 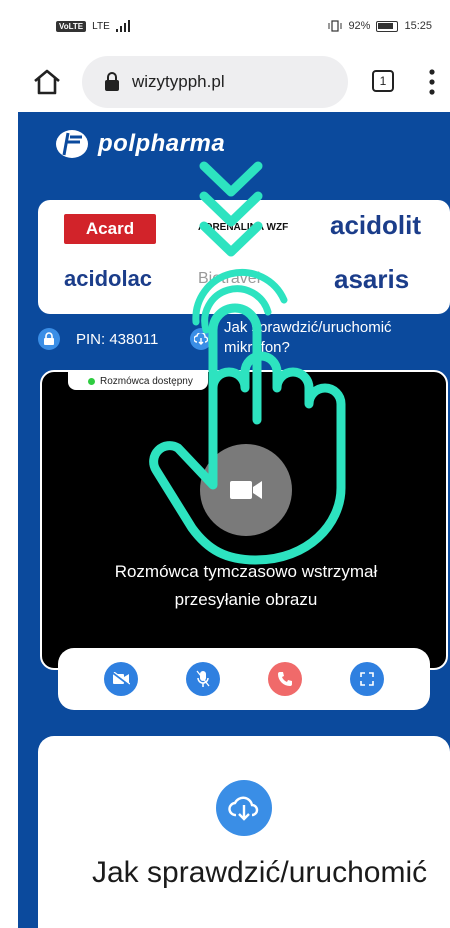 I want to click on signal-icon, so click(x=122, y=26).